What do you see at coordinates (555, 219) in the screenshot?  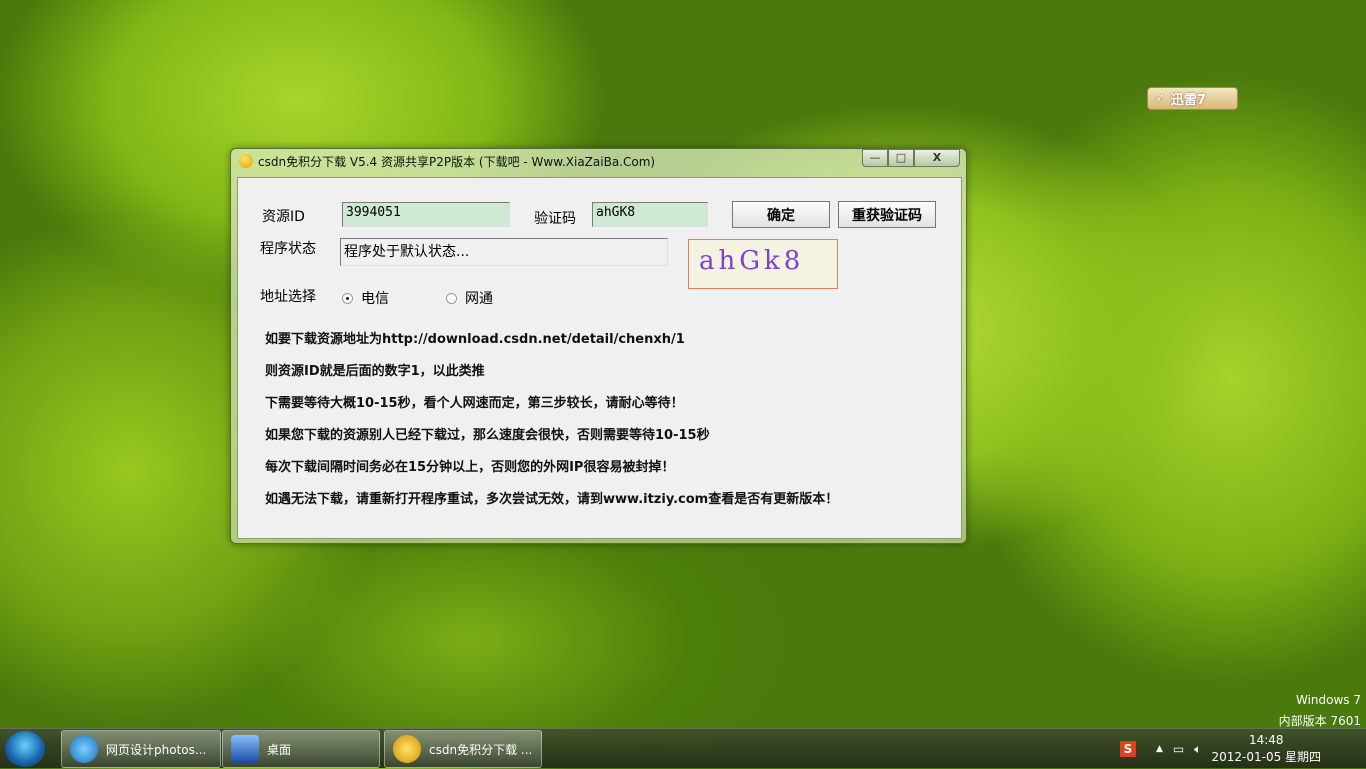 I see `captcha-label: 验证码` at bounding box center [555, 219].